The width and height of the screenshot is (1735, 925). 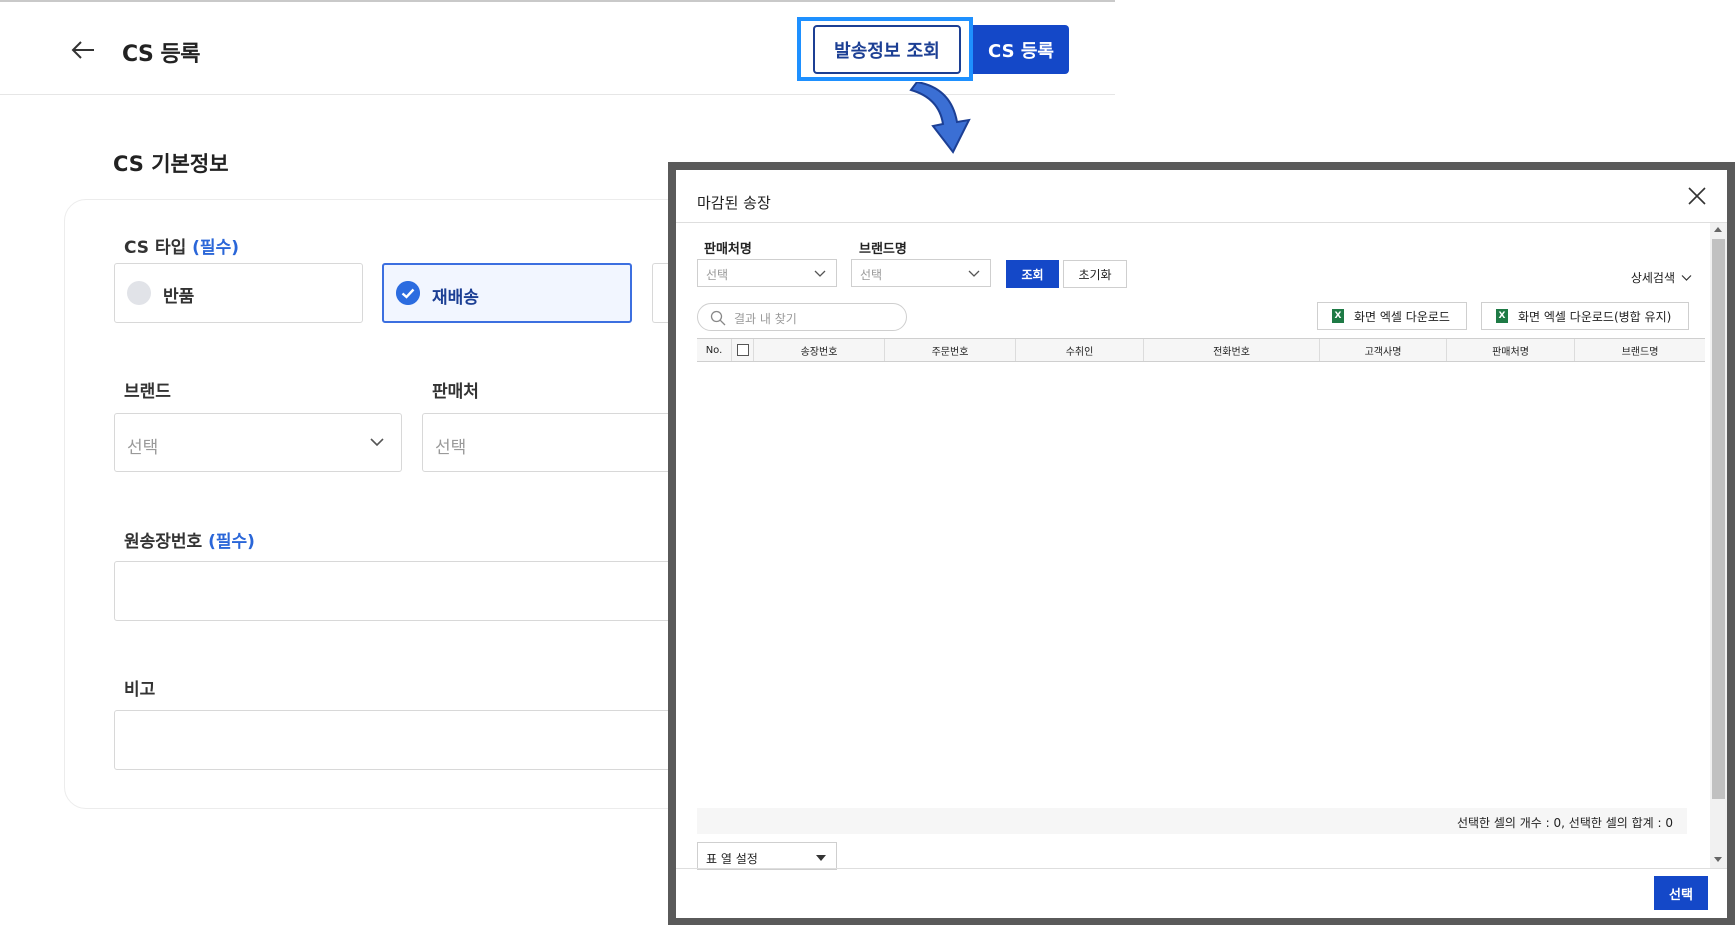 What do you see at coordinates (718, 318) in the screenshot?
I see `search-icon` at bounding box center [718, 318].